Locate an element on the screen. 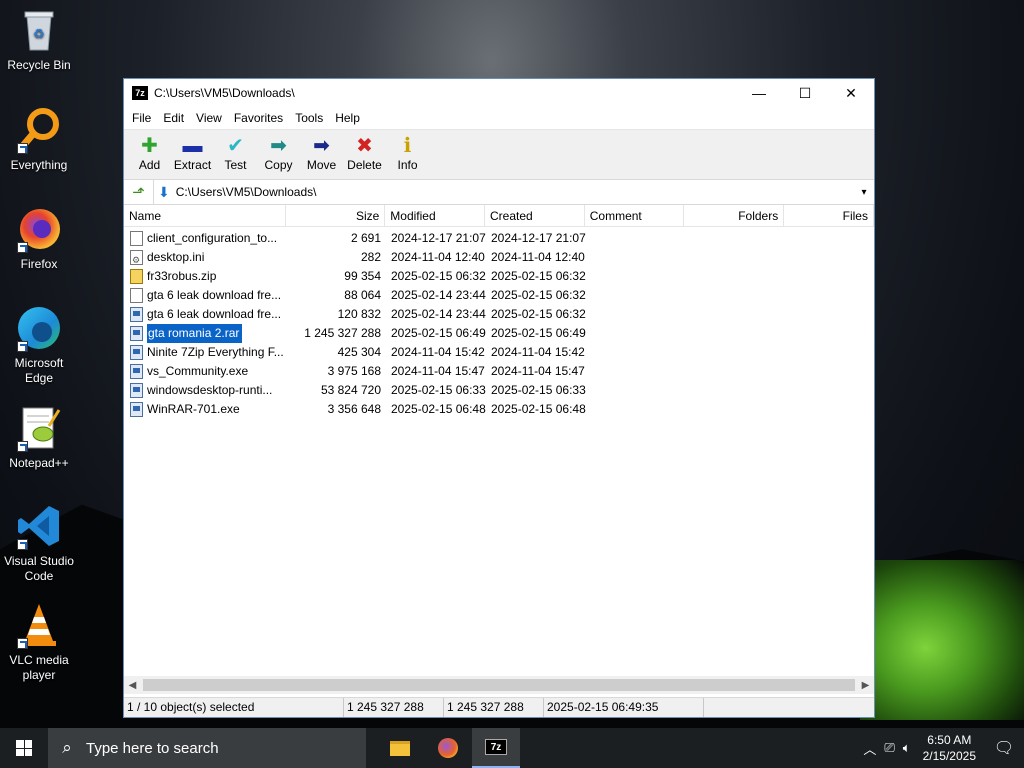 Image resolution: width=1024 pixels, height=768 pixels. file-size: 282 is located at coordinates (370, 257).